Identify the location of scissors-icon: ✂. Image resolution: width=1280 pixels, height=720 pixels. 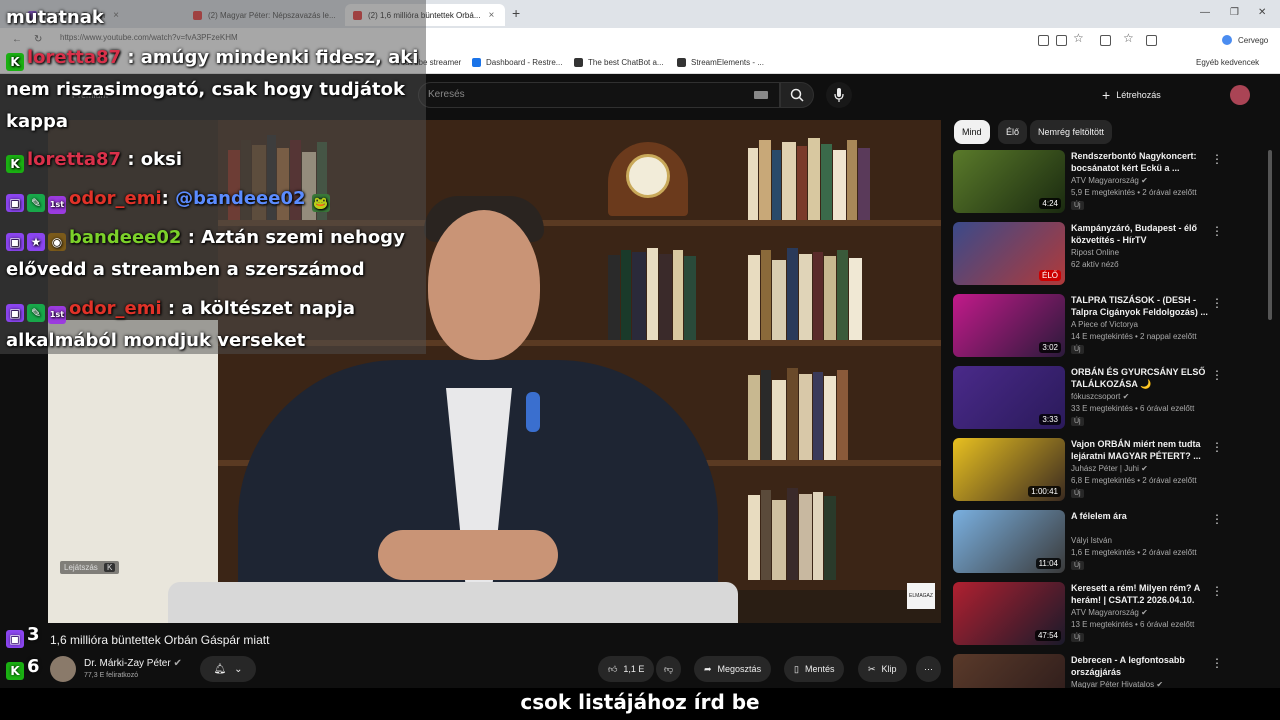
(872, 668).